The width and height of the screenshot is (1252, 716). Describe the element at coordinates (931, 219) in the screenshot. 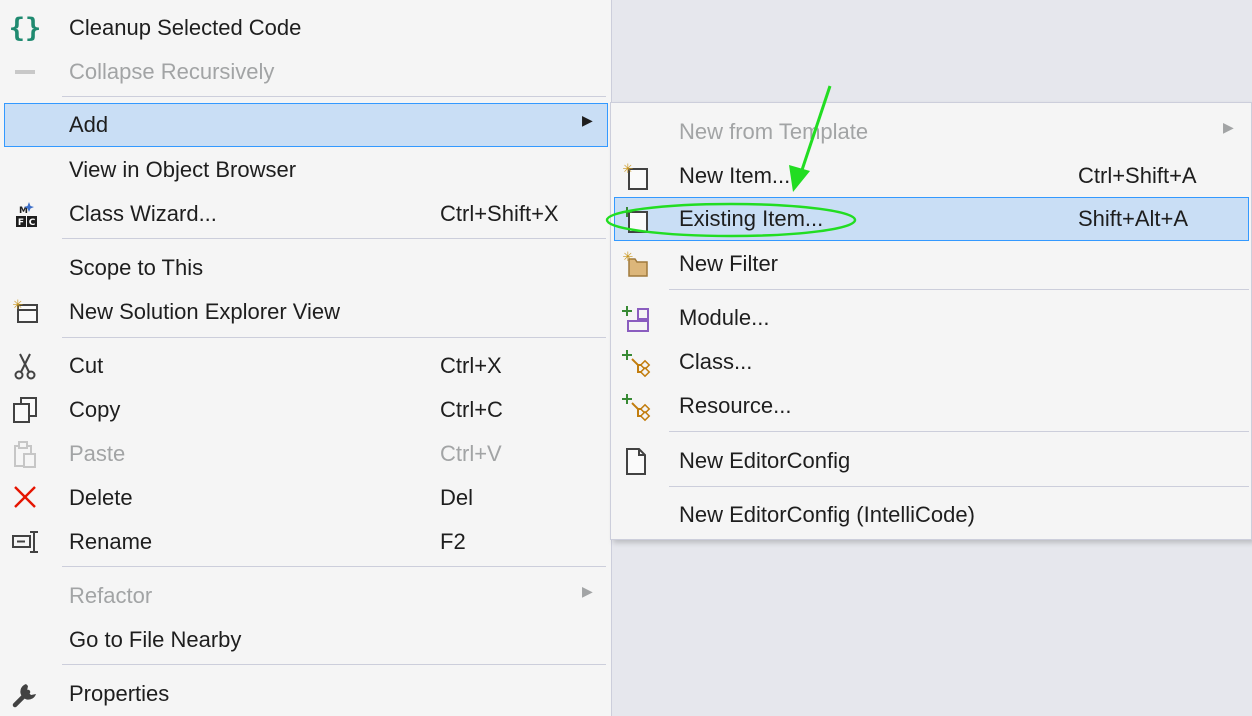

I see `menu-item-existing-item: Existing Item... Shift+Alt+A` at that location.